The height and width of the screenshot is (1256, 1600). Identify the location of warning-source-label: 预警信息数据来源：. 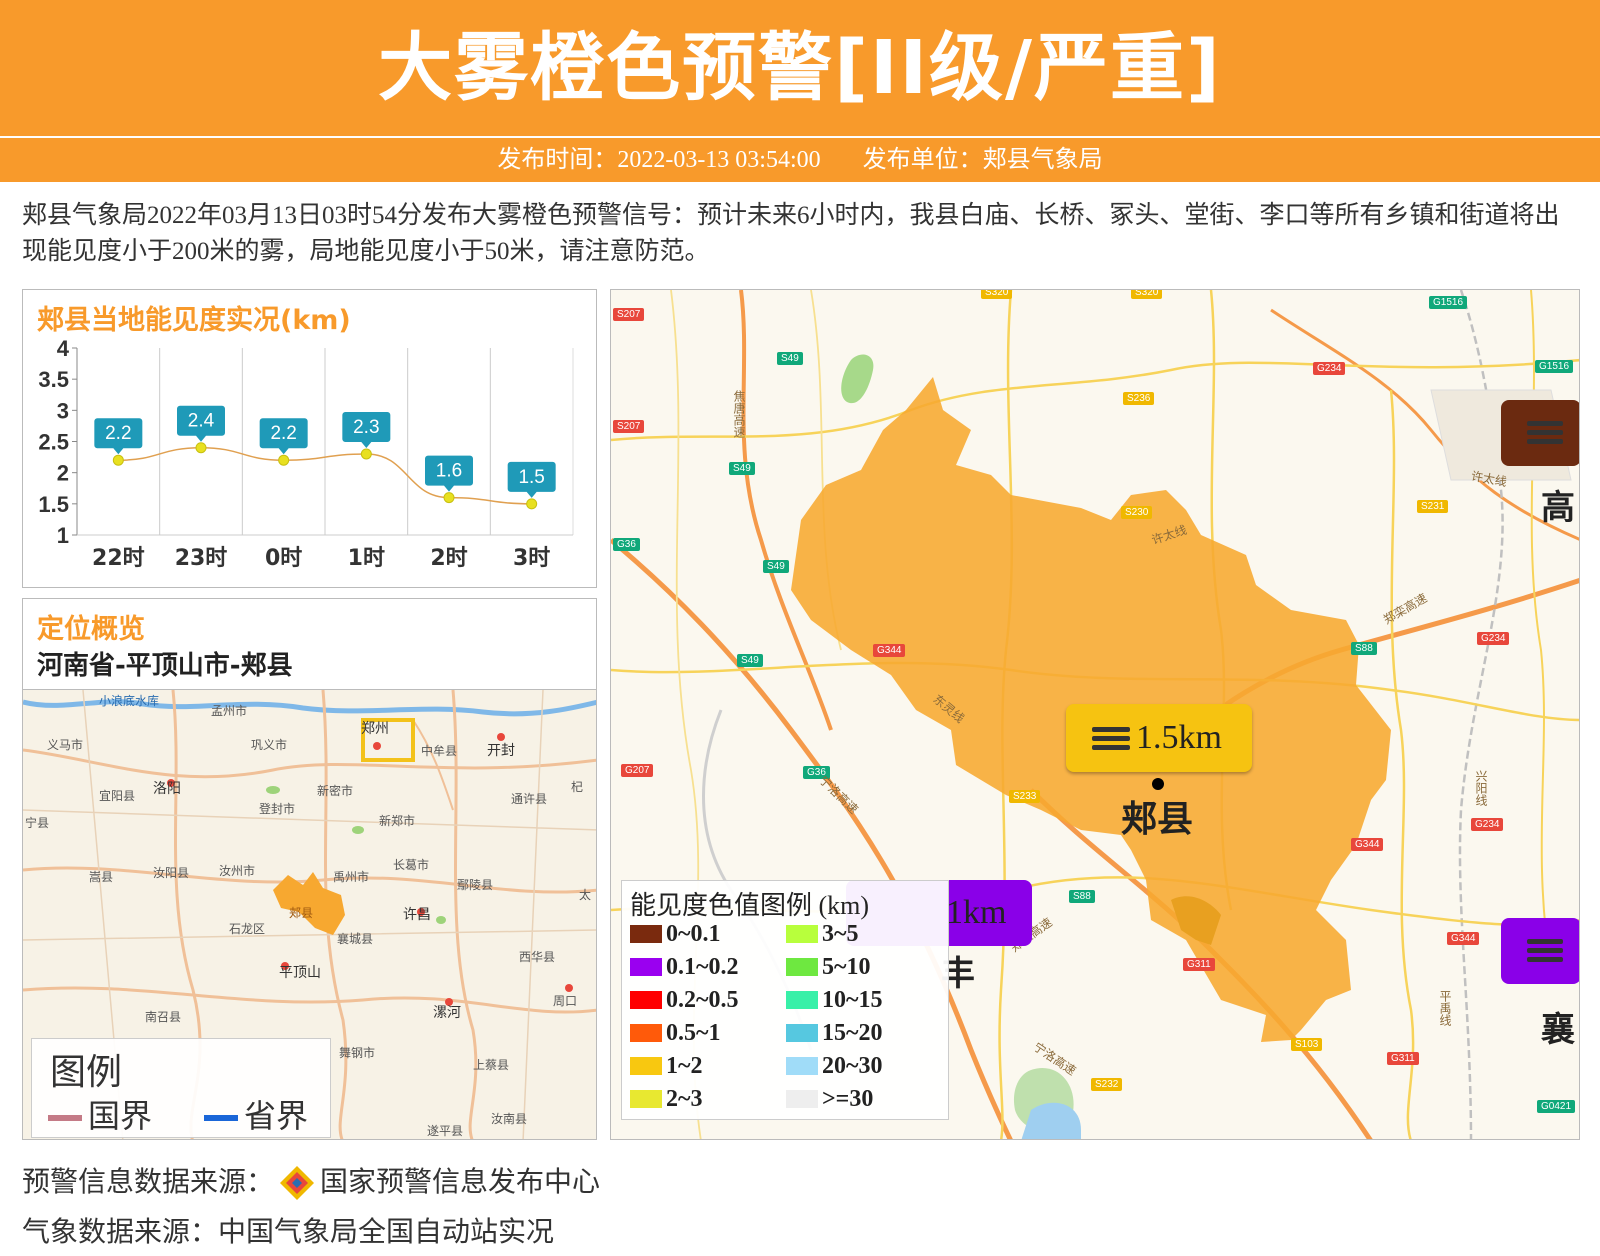
(148, 1181).